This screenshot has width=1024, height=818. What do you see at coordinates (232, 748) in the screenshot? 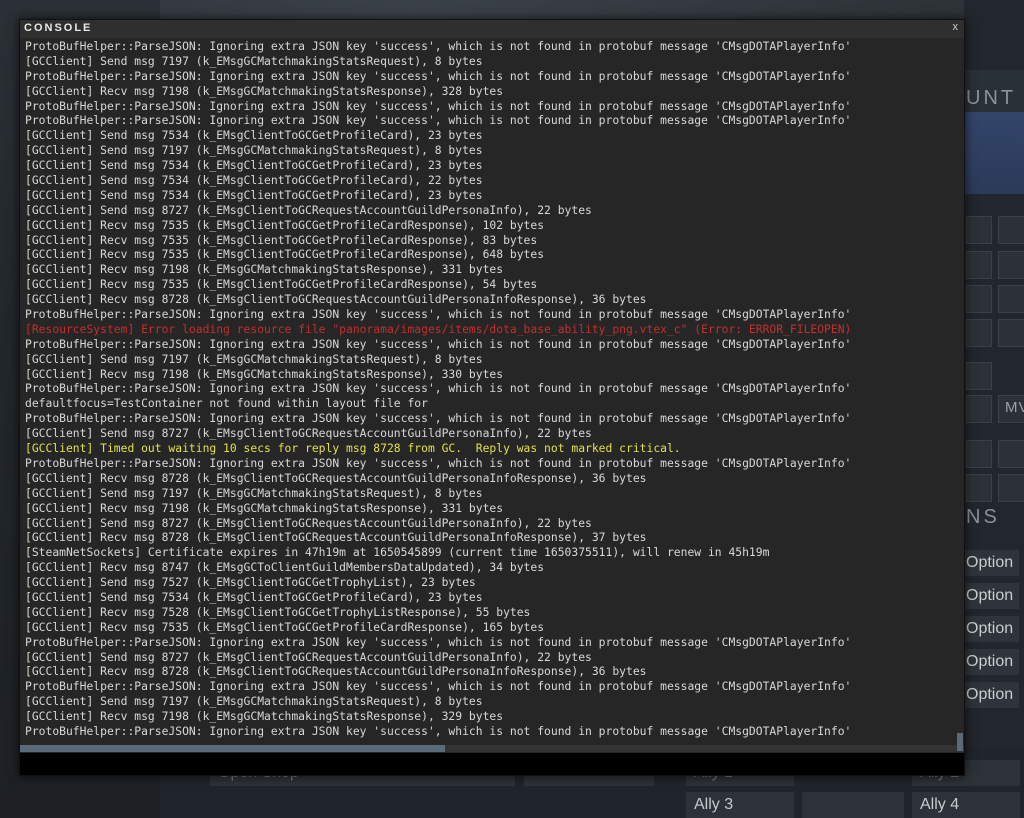
I see `horizontal-scrollbar-thumb` at bounding box center [232, 748].